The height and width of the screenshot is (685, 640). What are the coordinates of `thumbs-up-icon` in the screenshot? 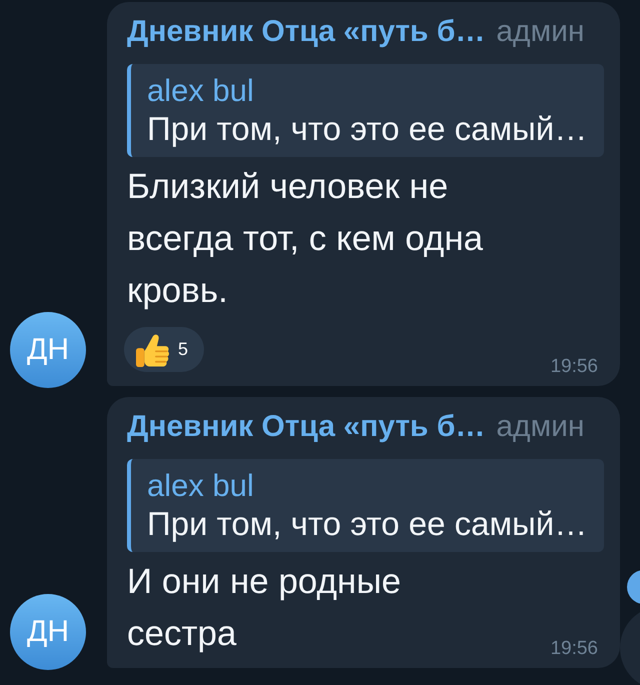 It's located at (153, 349).